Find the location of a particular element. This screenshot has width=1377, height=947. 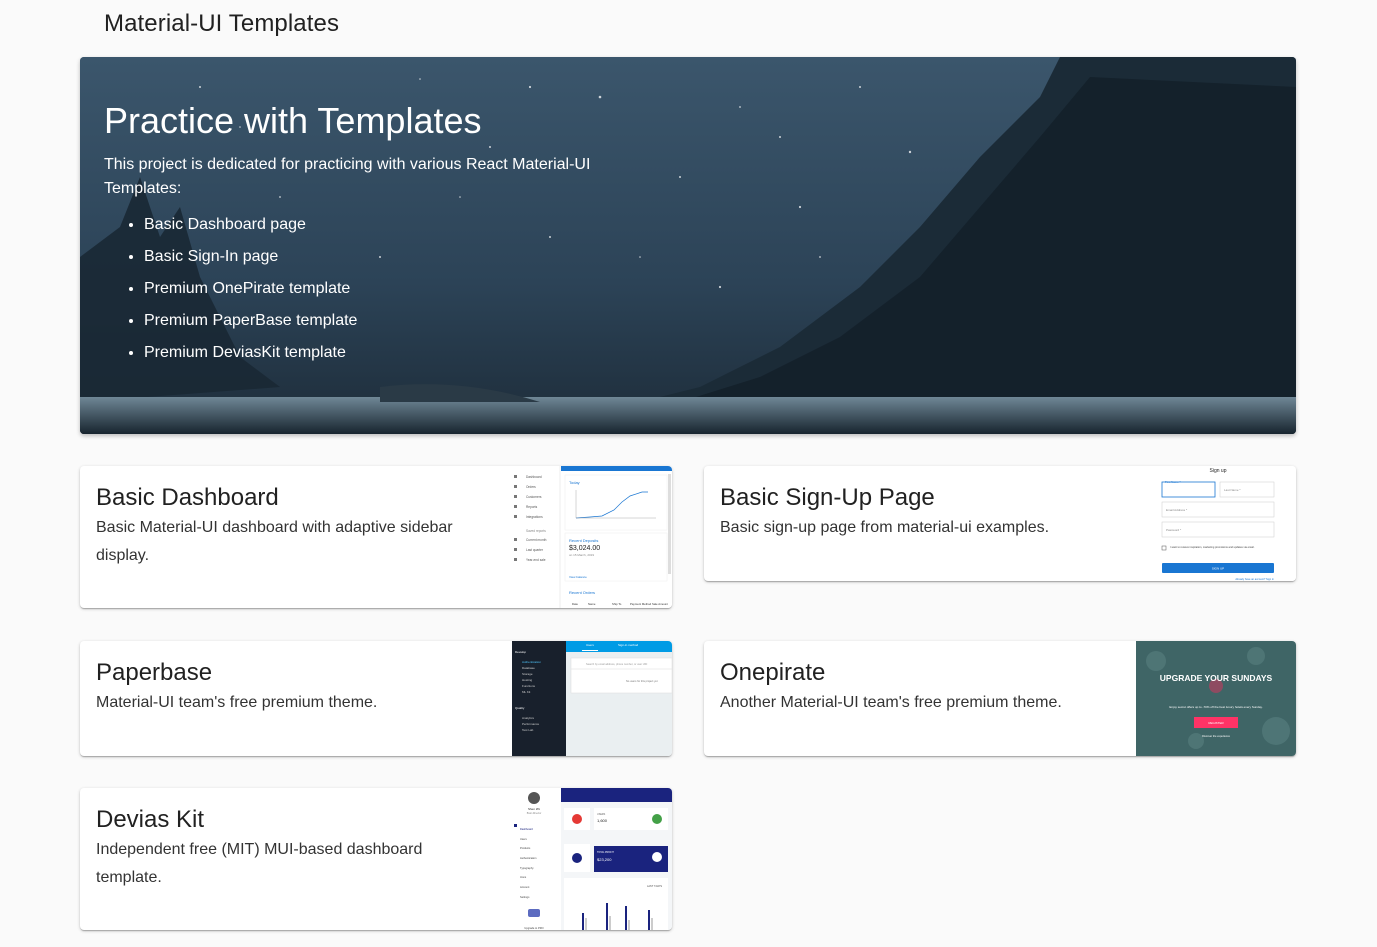

thumb-paperbase-item: Functions is located at coordinates (529, 686).